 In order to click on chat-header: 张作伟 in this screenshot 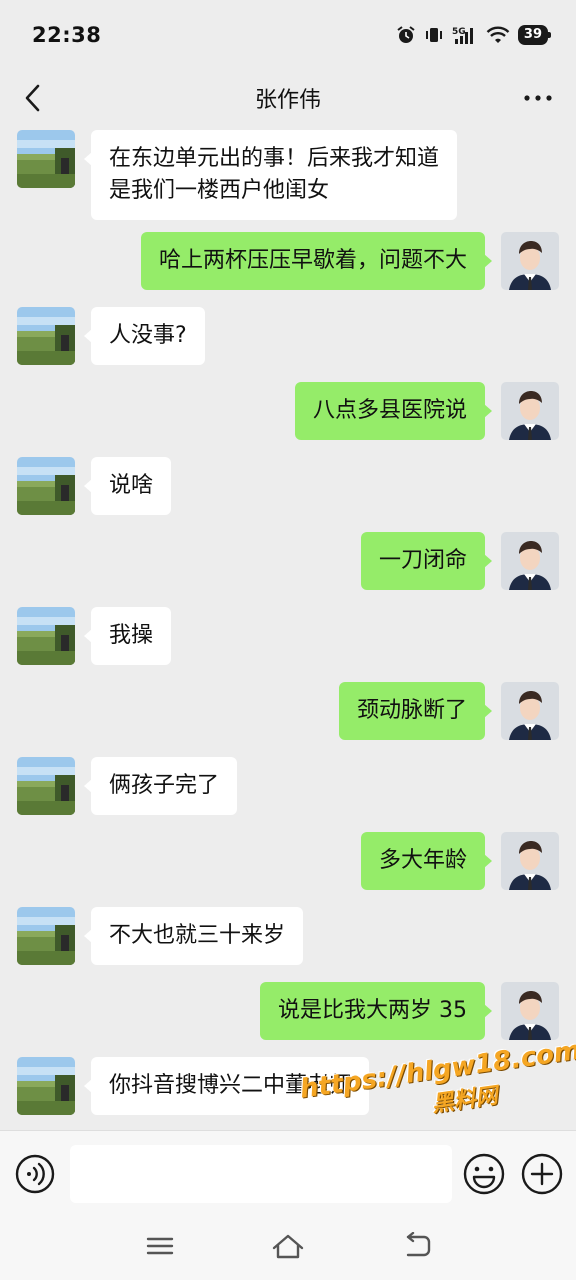, I will do `click(288, 98)`.